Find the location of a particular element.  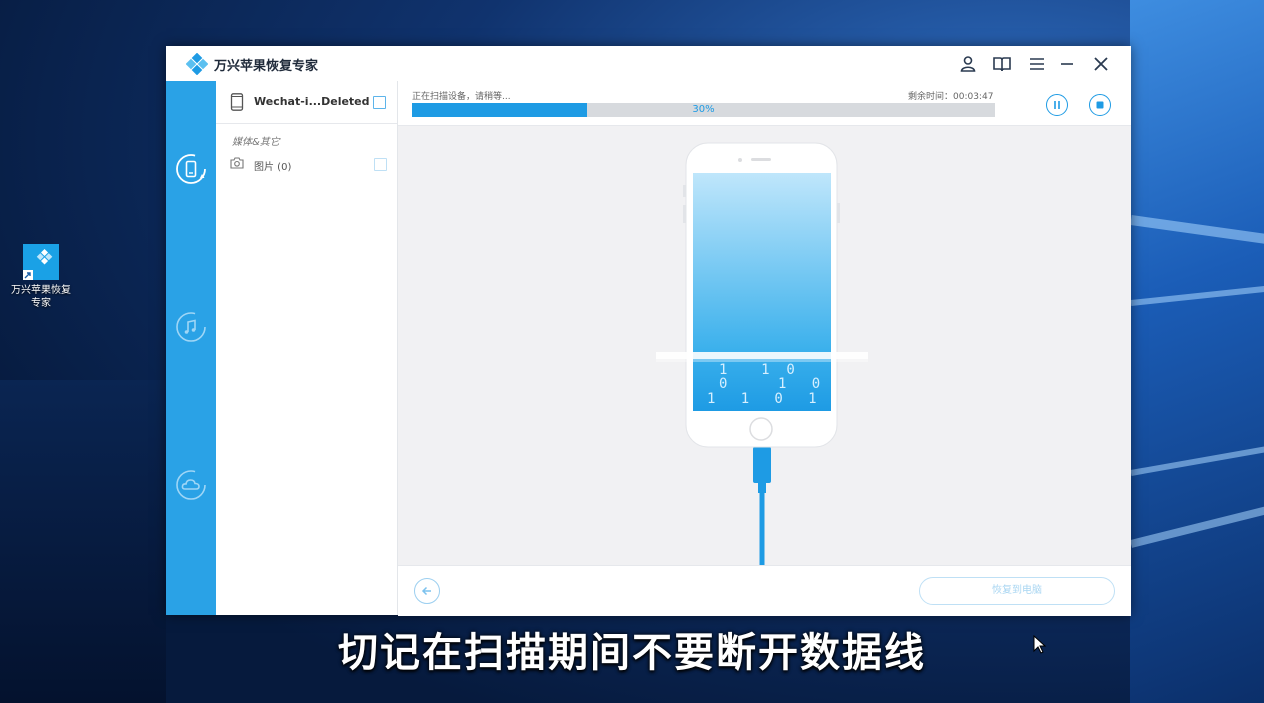

scan-progress-label: 30% is located at coordinates (703, 109).